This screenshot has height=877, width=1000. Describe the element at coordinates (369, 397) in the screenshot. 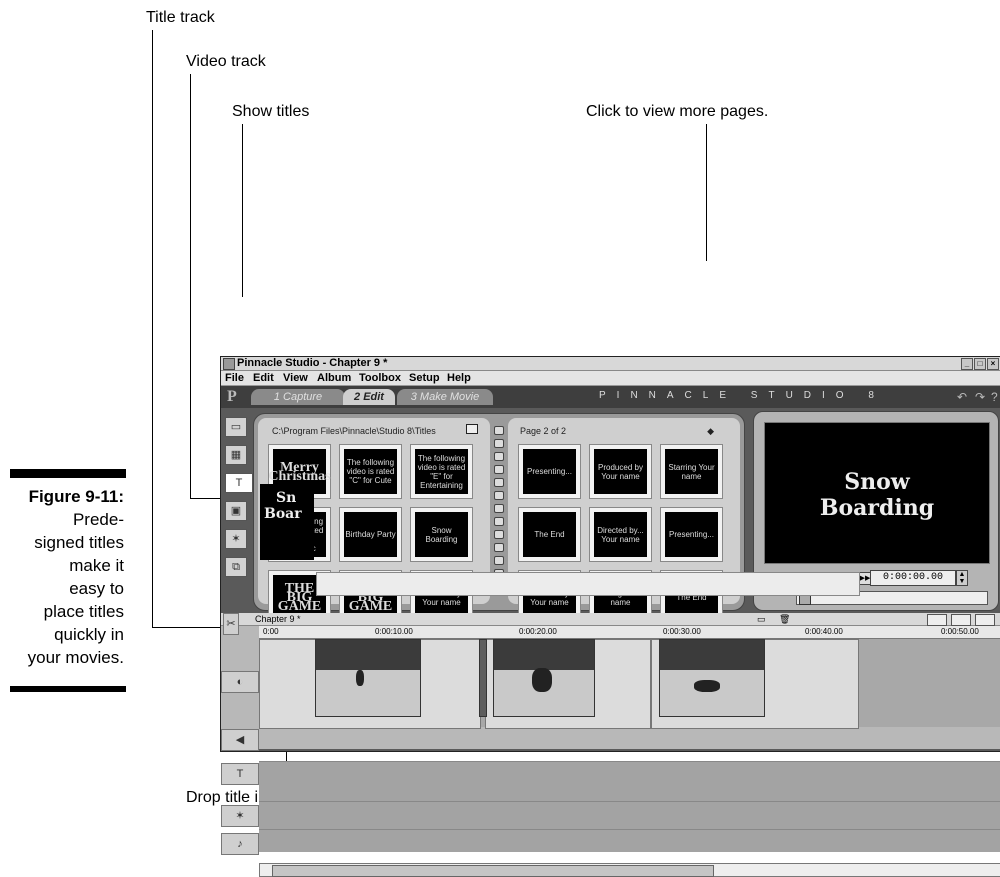

I see `tab-edit: 2 Edit` at that location.